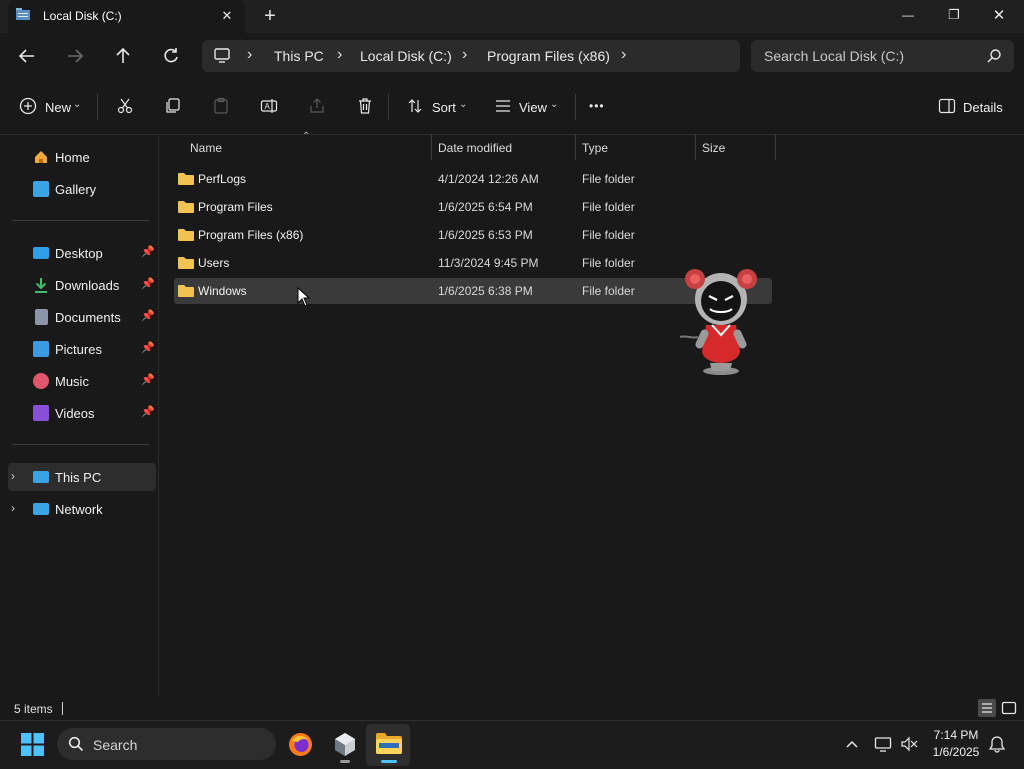 Image resolution: width=1024 pixels, height=769 pixels. What do you see at coordinates (485, 235) in the screenshot?
I see `file-date: 1/6/2025 6:53 PM` at bounding box center [485, 235].